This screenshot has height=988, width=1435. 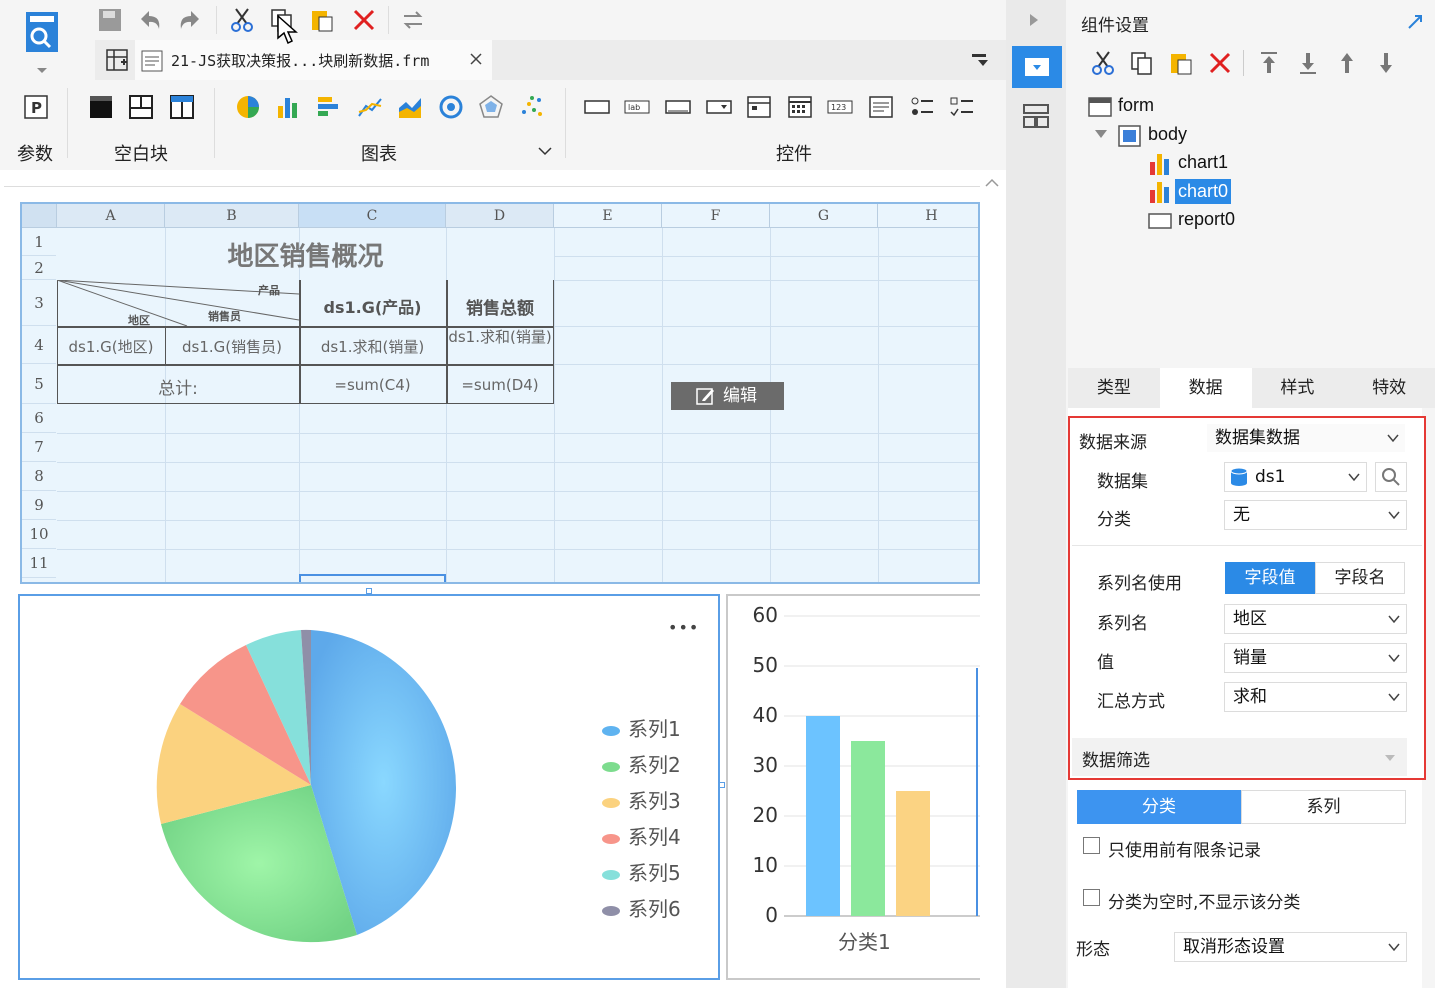 What do you see at coordinates (1389, 388) in the screenshot?
I see `tab-effect: 特效` at bounding box center [1389, 388].